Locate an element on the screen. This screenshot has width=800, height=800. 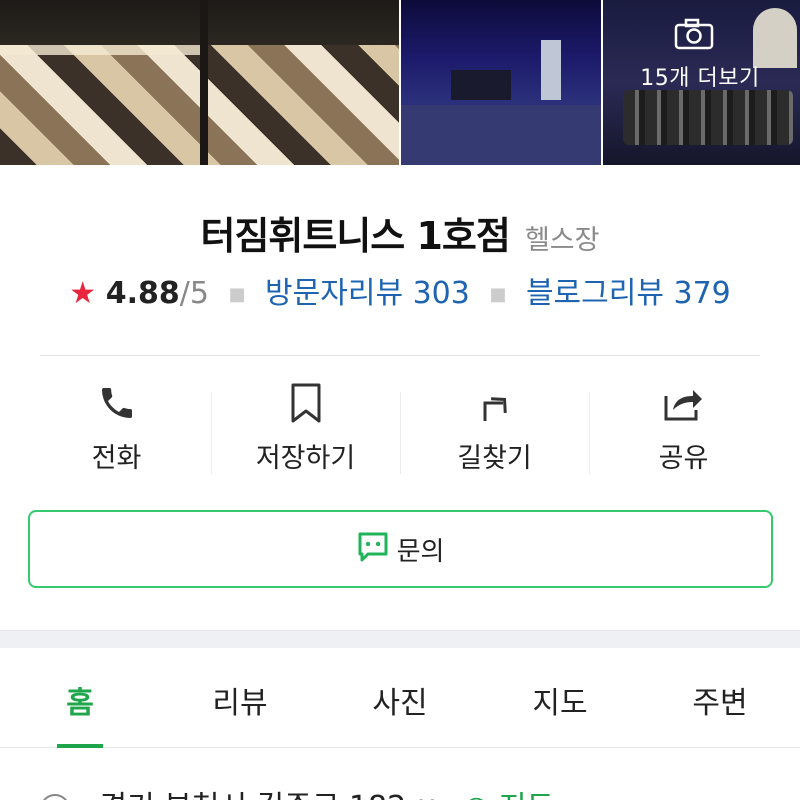
photo-light is located at coordinates (100, 50).